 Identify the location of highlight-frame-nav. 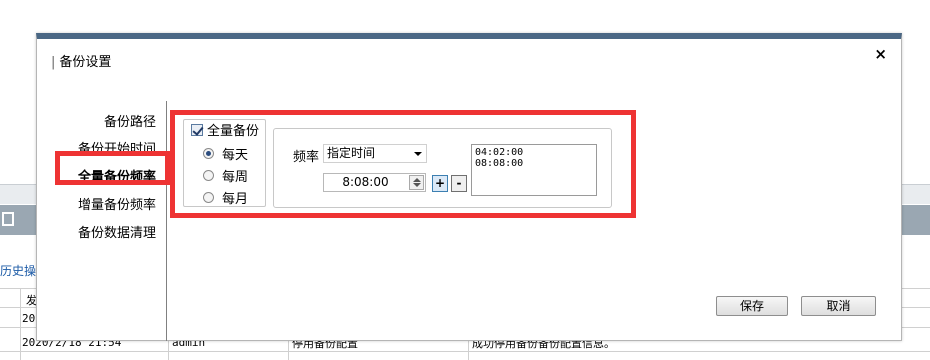
(112, 168).